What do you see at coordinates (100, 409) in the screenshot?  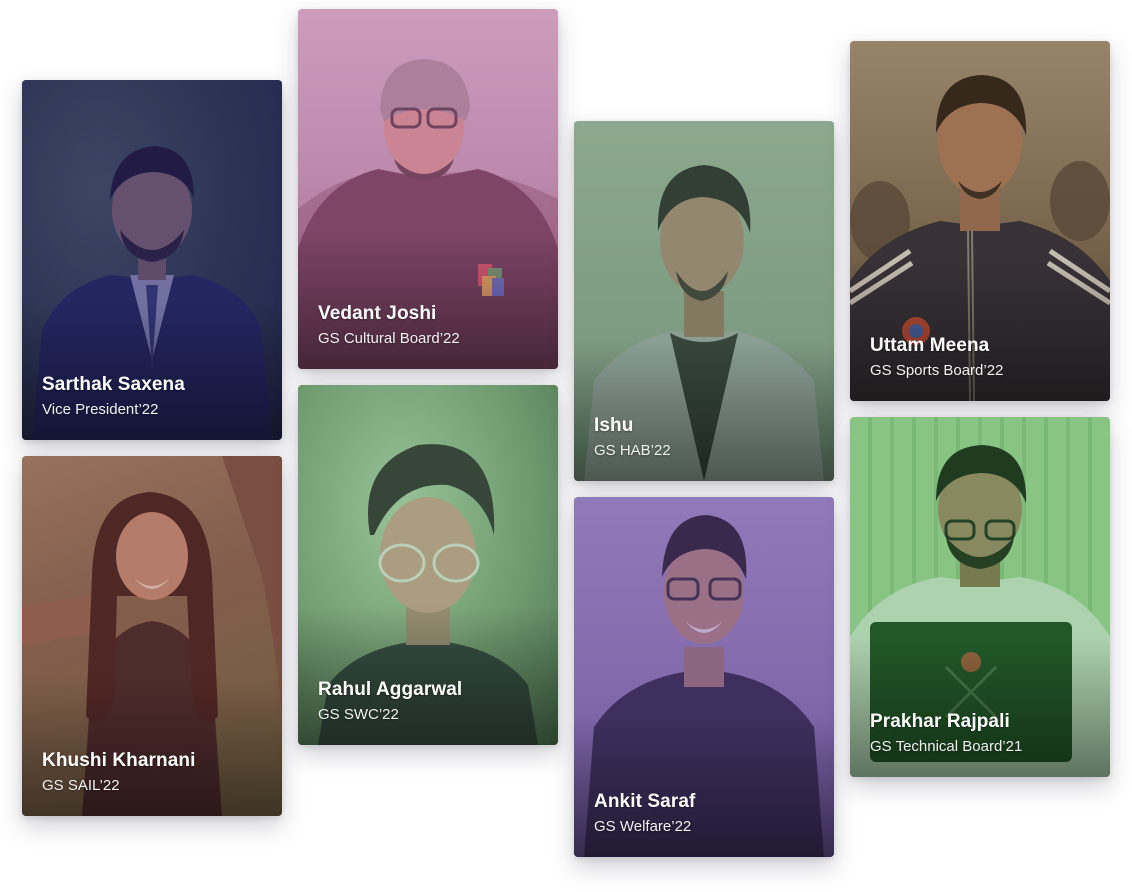 I see `member-role: Vice President’22` at bounding box center [100, 409].